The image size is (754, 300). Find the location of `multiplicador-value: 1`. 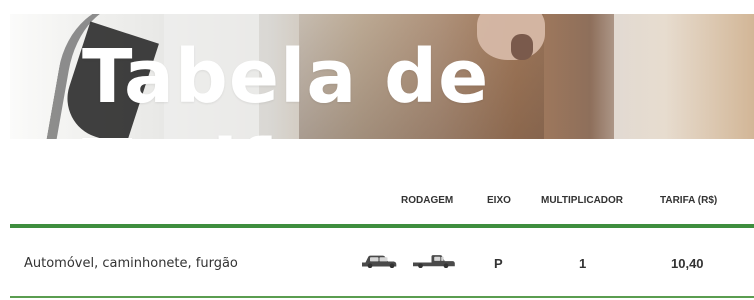

multiplicador-value: 1 is located at coordinates (583, 263).